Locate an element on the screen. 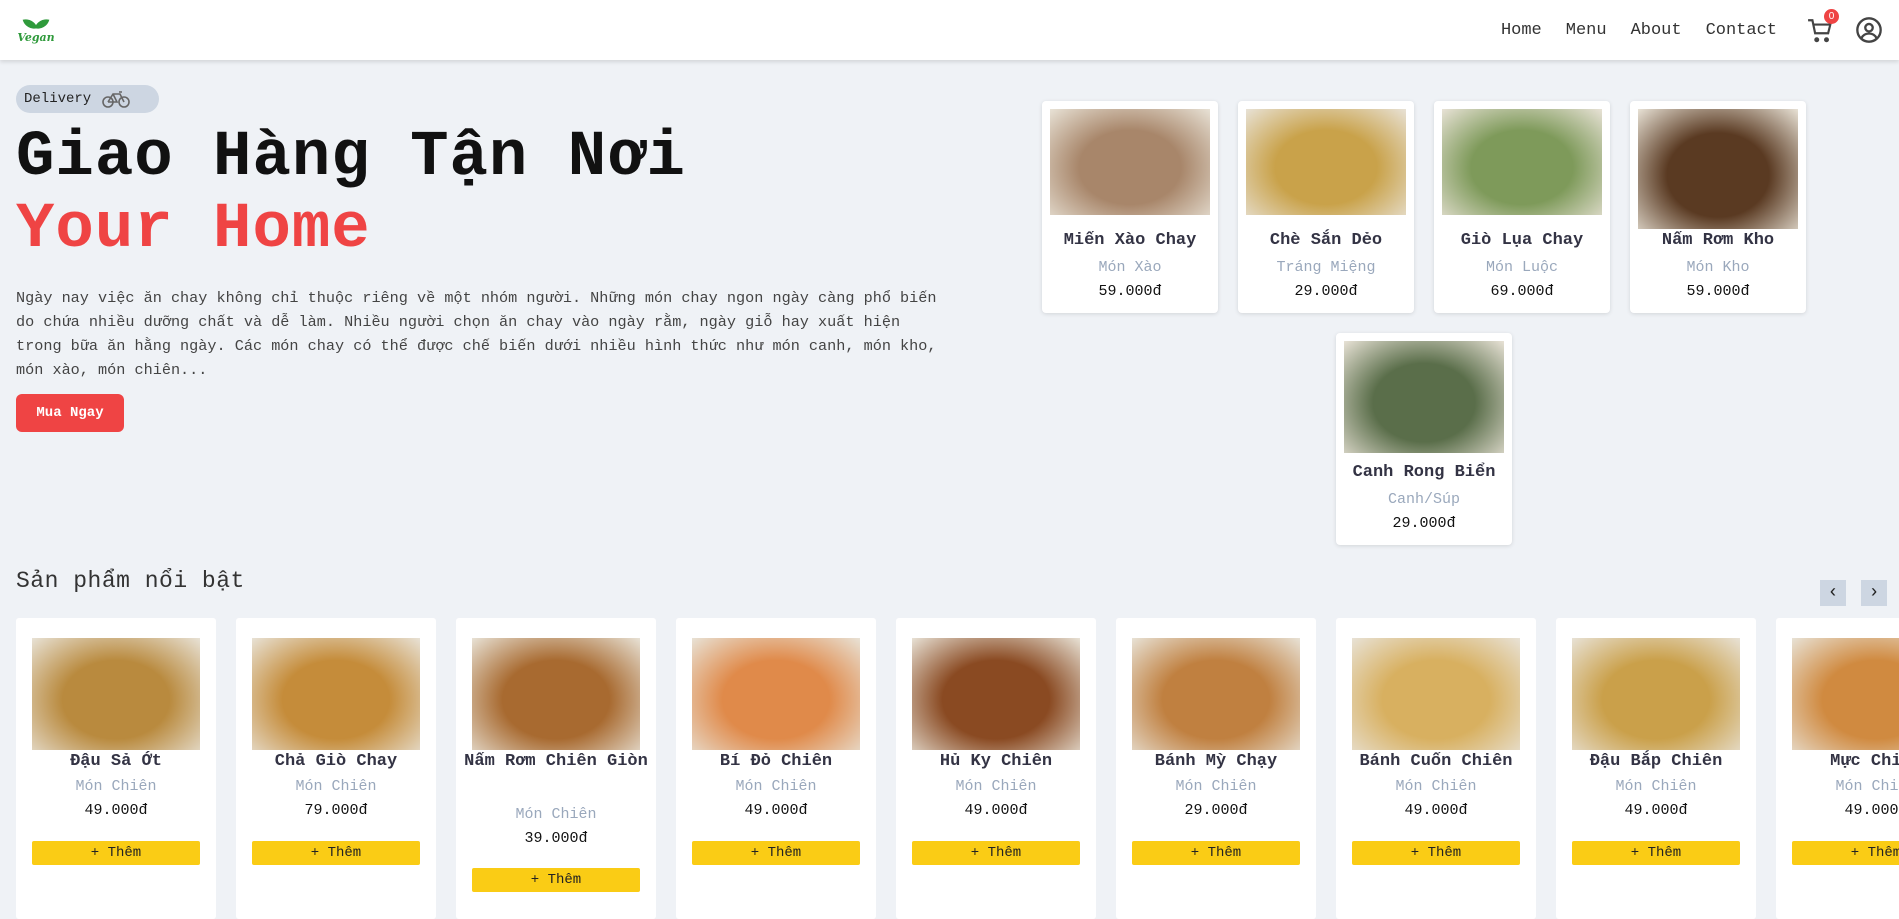  product-name: Chả Giò Chay is located at coordinates (336, 761).